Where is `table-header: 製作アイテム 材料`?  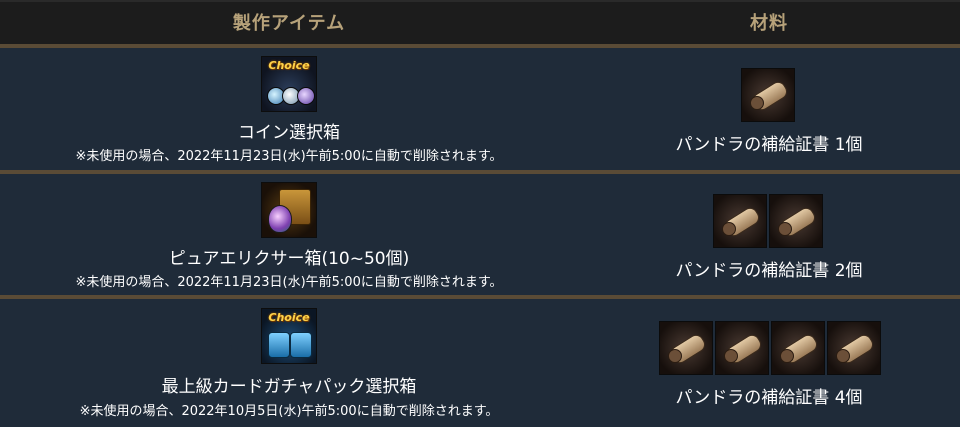
table-header: 製作アイテム 材料 is located at coordinates (480, 22).